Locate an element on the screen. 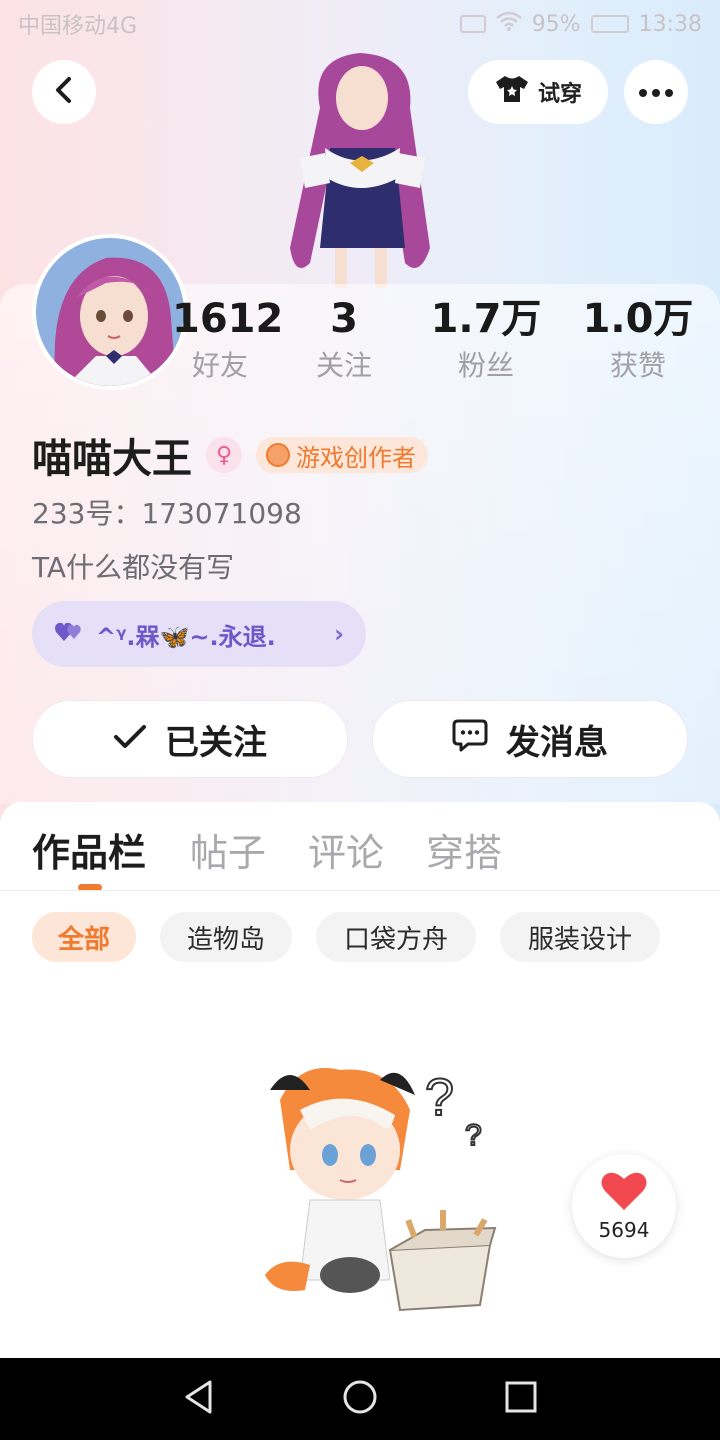 The height and width of the screenshot is (1440, 720). user-id: 233号：173071098 is located at coordinates (167, 513).